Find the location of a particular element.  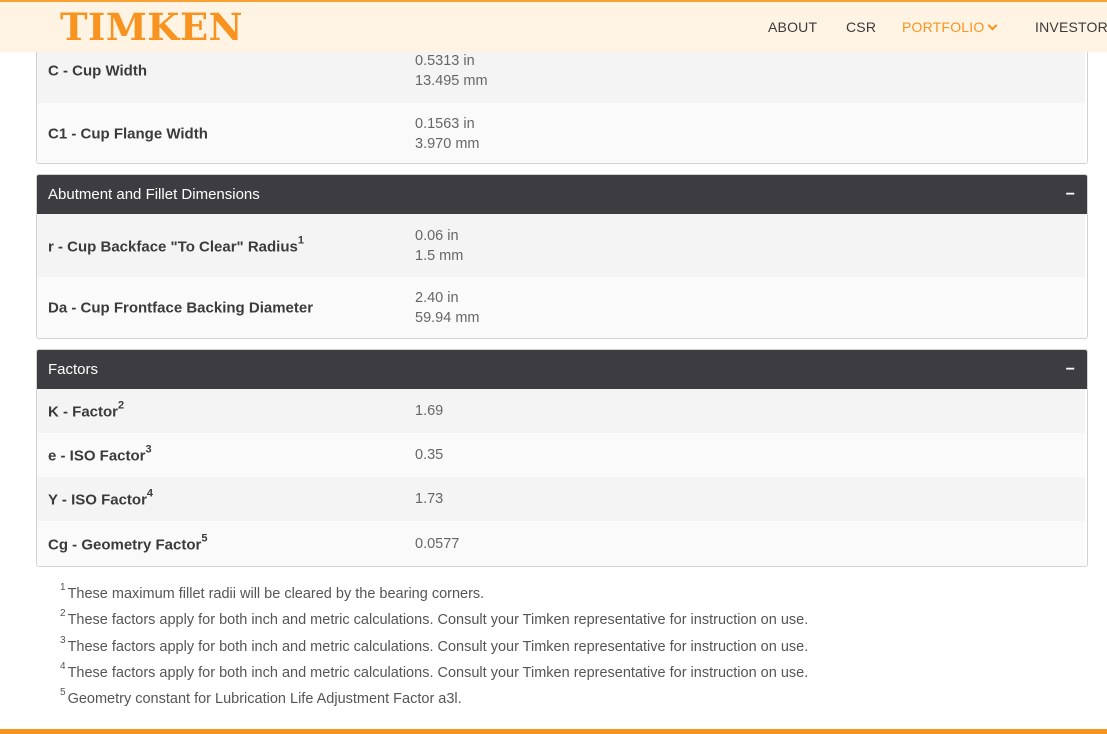

footnote-ref: 5 is located at coordinates (204, 538).